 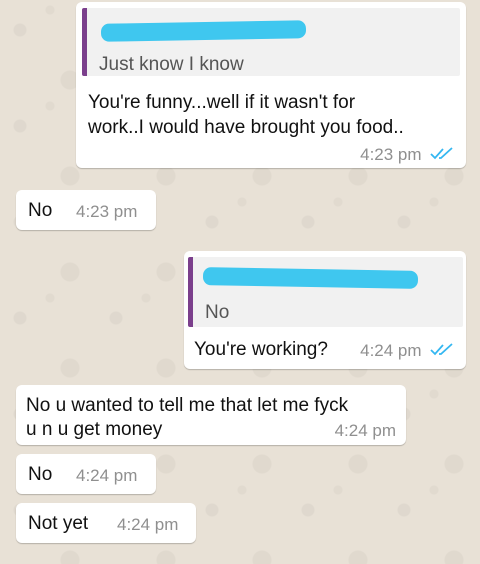 What do you see at coordinates (58, 523) in the screenshot?
I see `message-text: Not yet` at bounding box center [58, 523].